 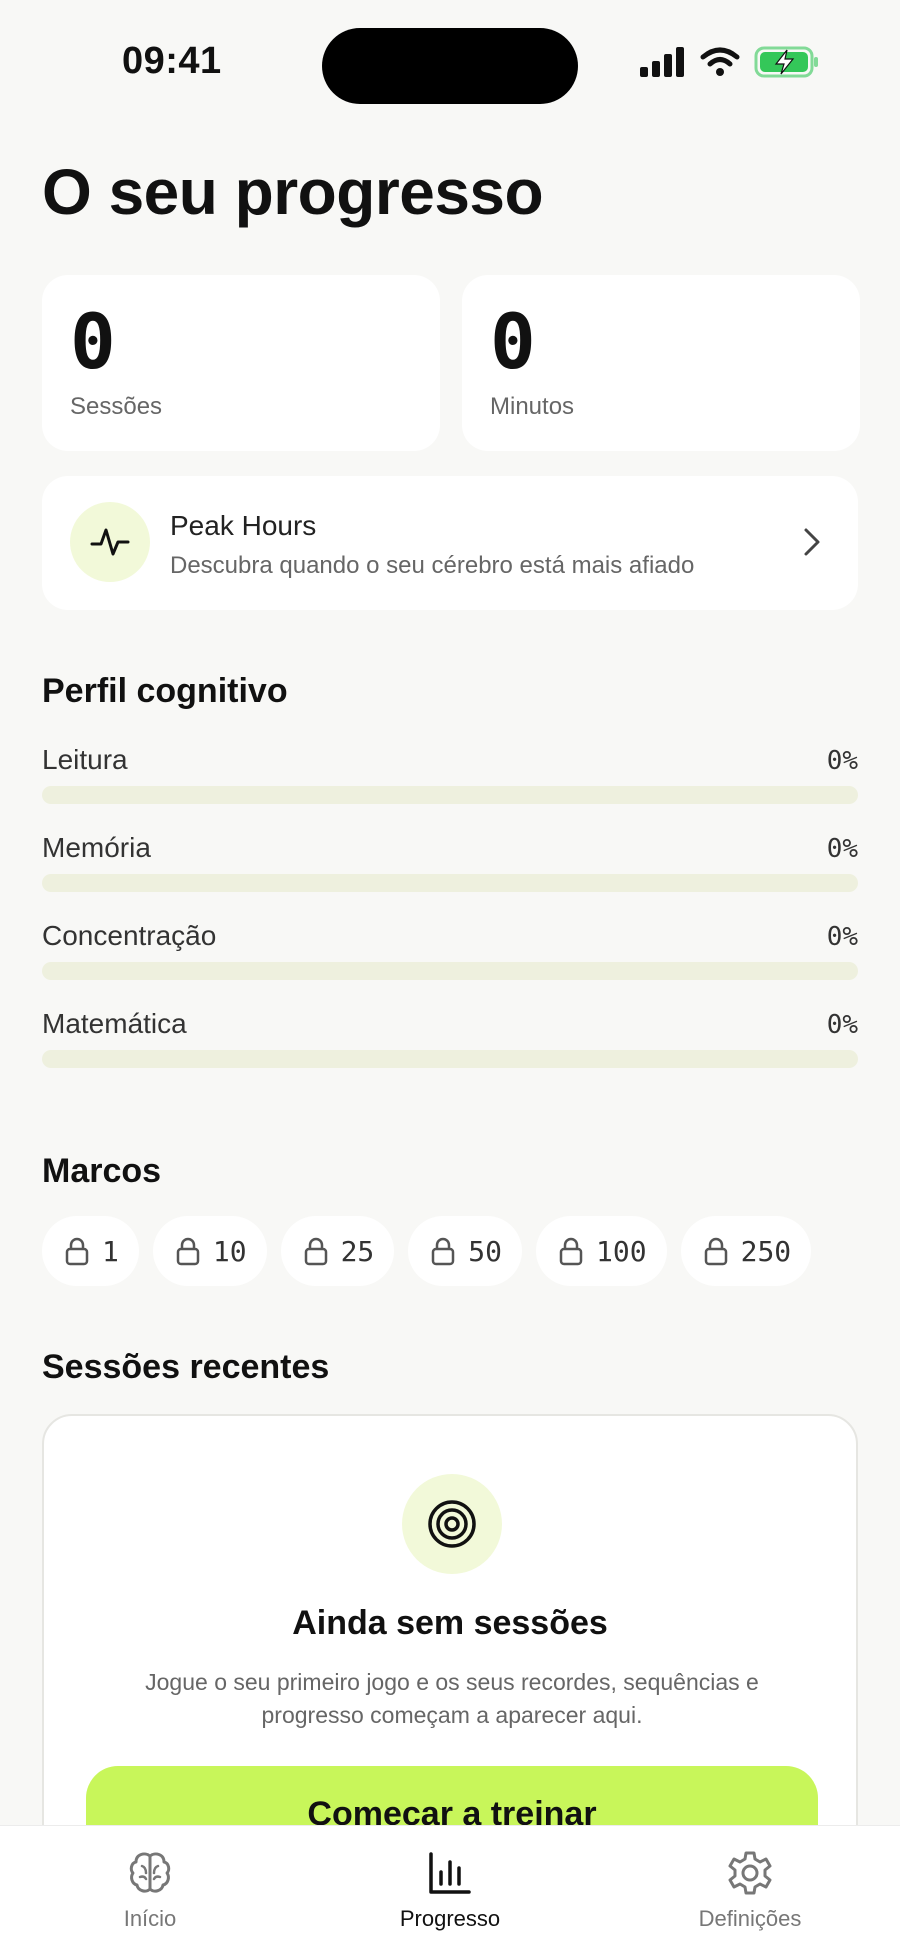 I want to click on cognitive-profile-title: Perfil cognitivo, so click(x=165, y=691).